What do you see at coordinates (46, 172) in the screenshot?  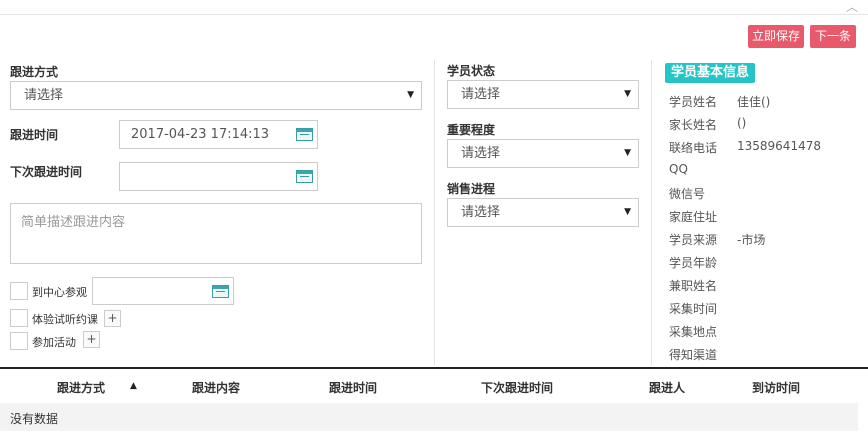 I see `next-follow-time-label: 下次跟进时间` at bounding box center [46, 172].